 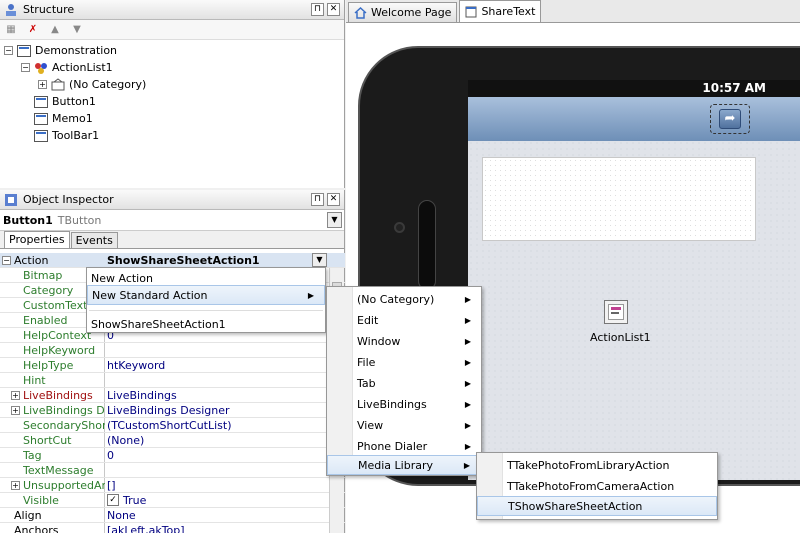 What do you see at coordinates (172, 500) in the screenshot?
I see `property-row: Visible ✓ True` at bounding box center [172, 500].